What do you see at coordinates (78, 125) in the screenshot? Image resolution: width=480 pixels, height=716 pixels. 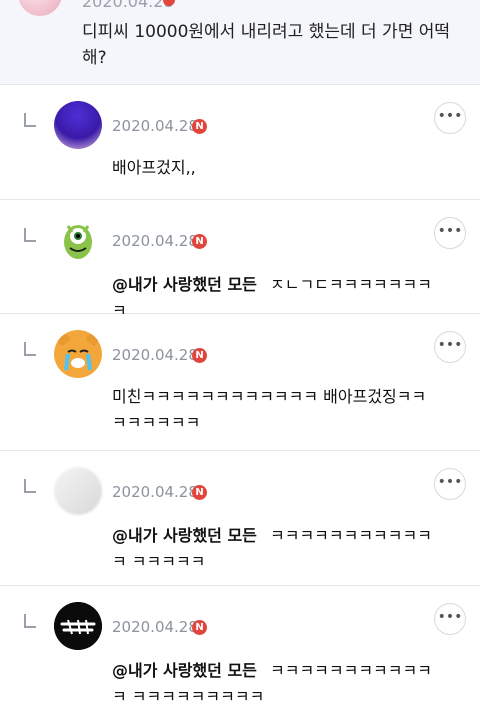 I see `space-avatar-icon` at bounding box center [78, 125].